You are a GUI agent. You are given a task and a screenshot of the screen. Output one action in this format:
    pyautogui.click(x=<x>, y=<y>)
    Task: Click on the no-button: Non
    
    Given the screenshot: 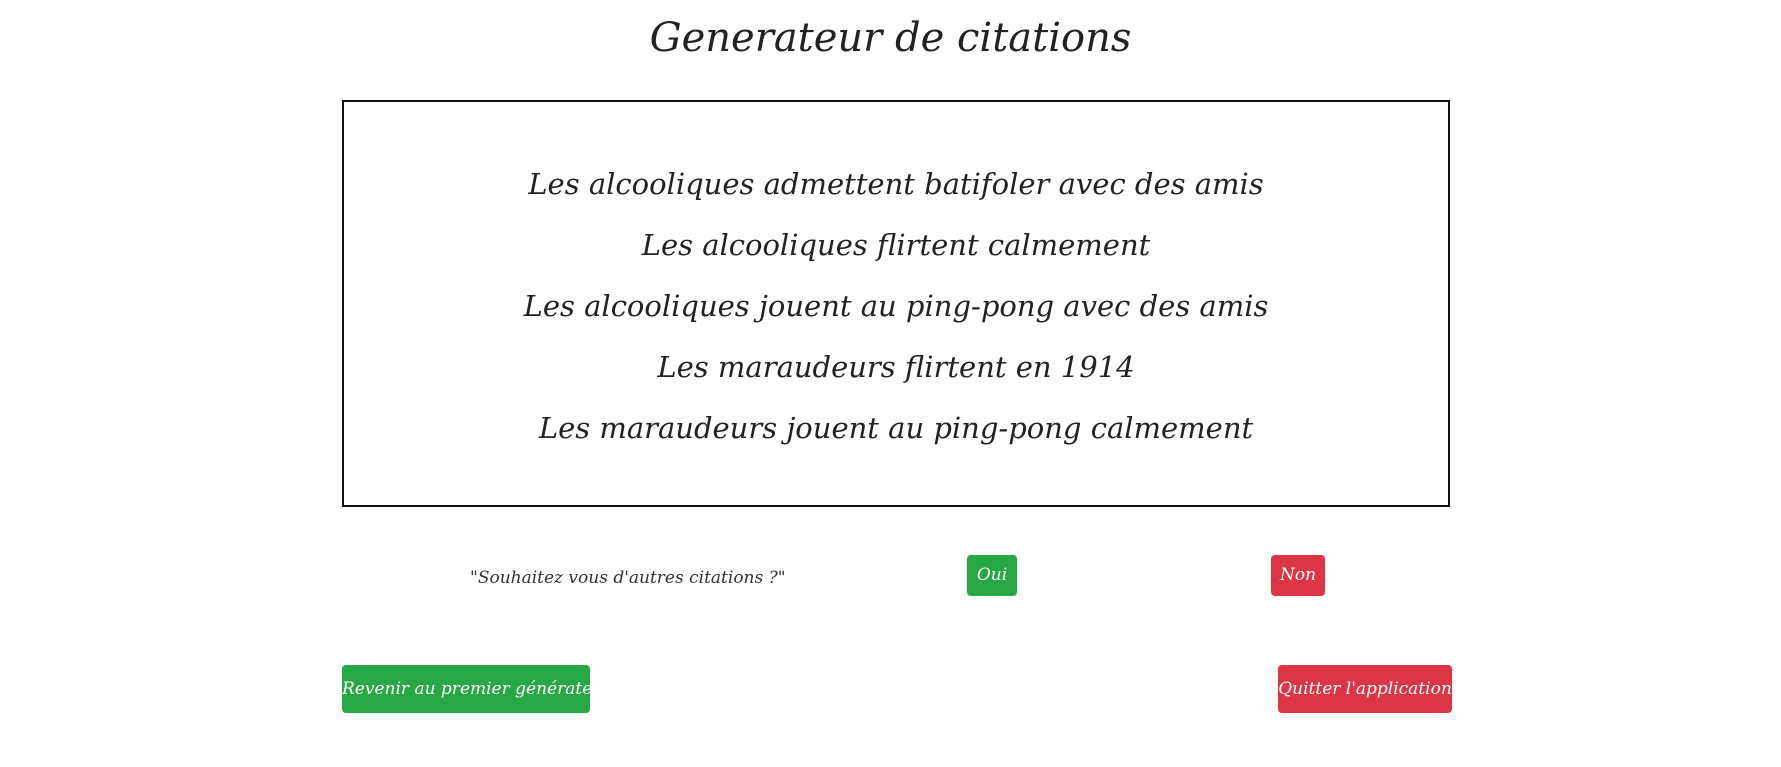 What is the action you would take?
    pyautogui.click(x=1298, y=575)
    